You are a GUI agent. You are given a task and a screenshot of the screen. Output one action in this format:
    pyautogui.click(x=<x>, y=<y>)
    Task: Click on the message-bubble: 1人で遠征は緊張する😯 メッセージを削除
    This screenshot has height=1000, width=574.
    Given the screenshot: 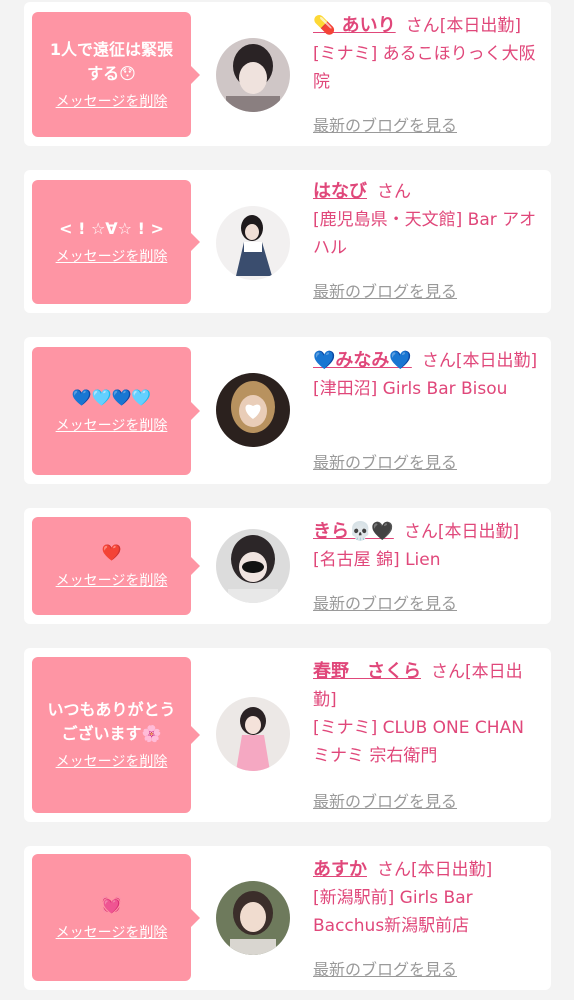 What is the action you would take?
    pyautogui.click(x=116, y=74)
    